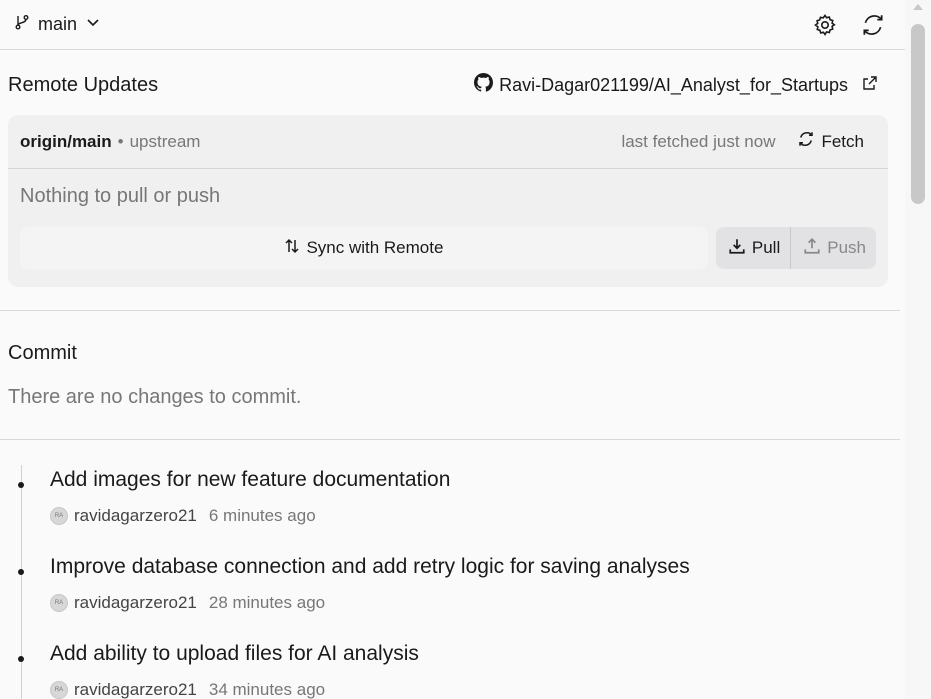 This screenshot has height=699, width=931. What do you see at coordinates (870, 85) in the screenshot?
I see `external-link-icon` at bounding box center [870, 85].